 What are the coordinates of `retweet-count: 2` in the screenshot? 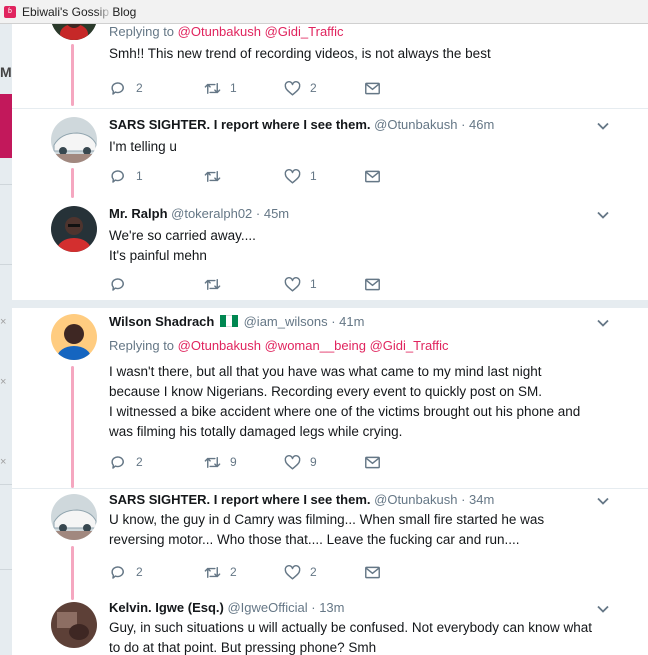 It's located at (233, 572).